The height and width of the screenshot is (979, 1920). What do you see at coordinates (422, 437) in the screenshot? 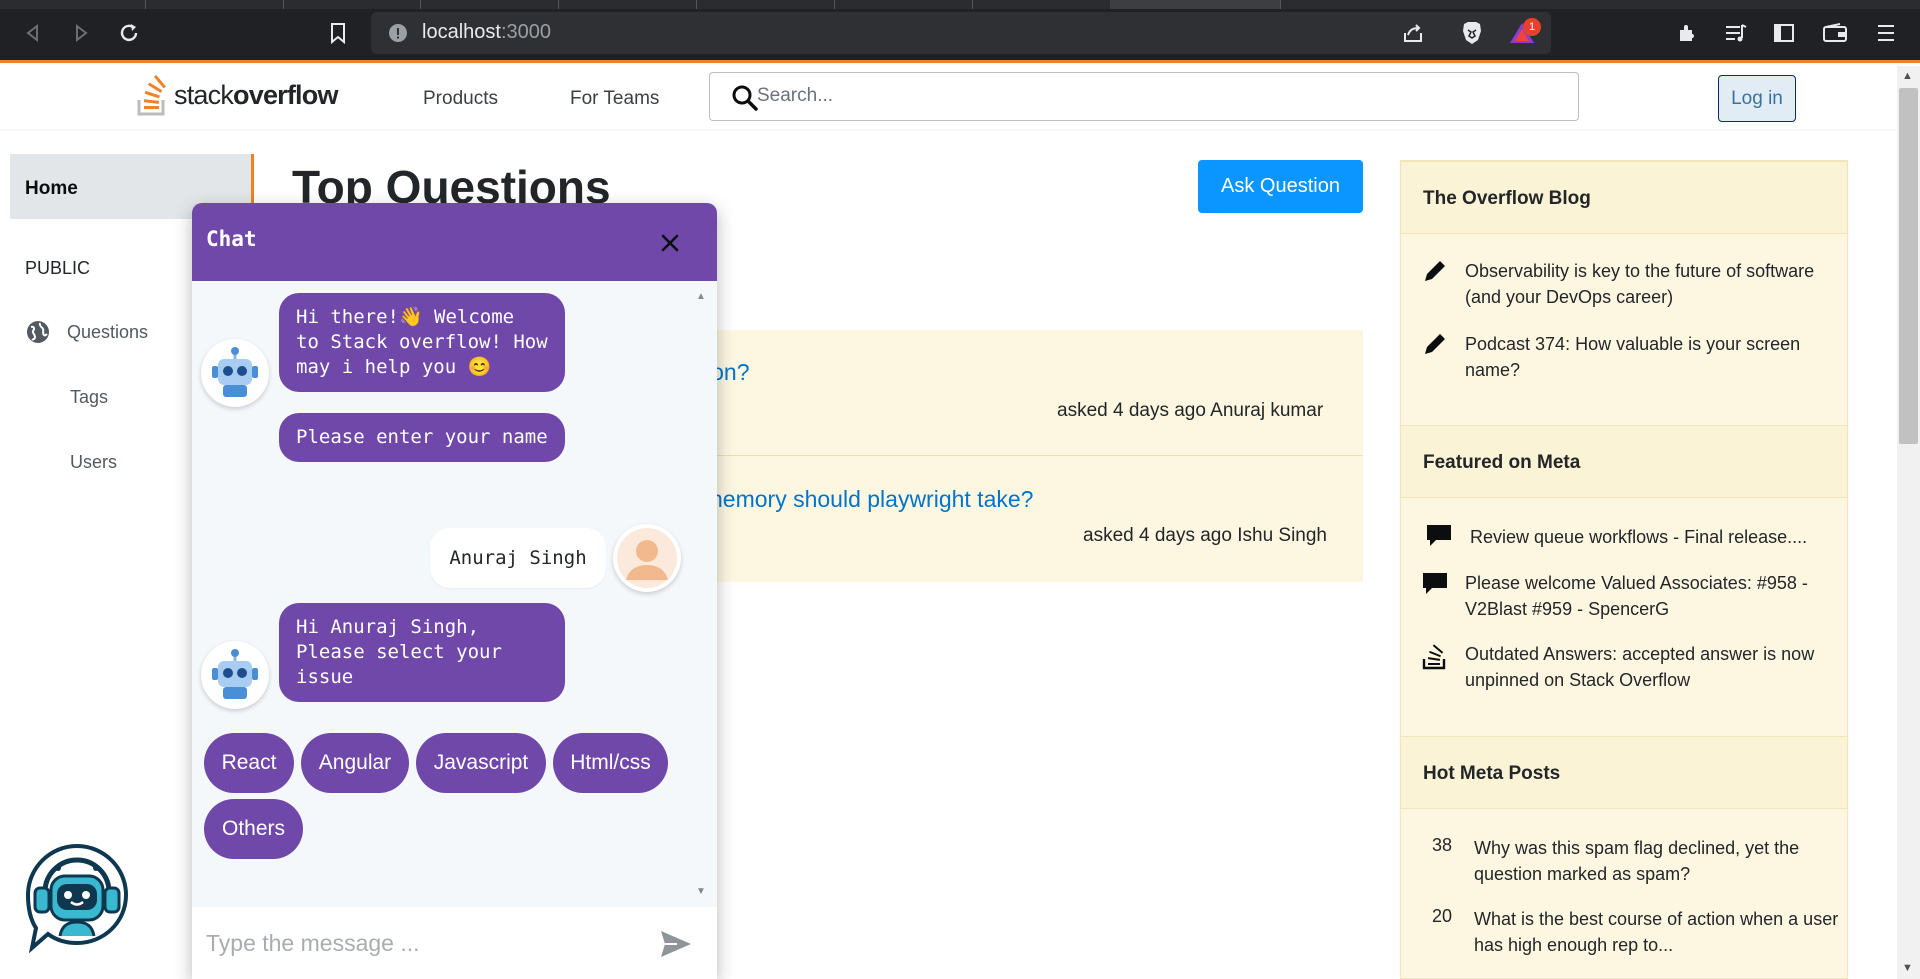
I see `bot-message: Please enter your name` at bounding box center [422, 437].